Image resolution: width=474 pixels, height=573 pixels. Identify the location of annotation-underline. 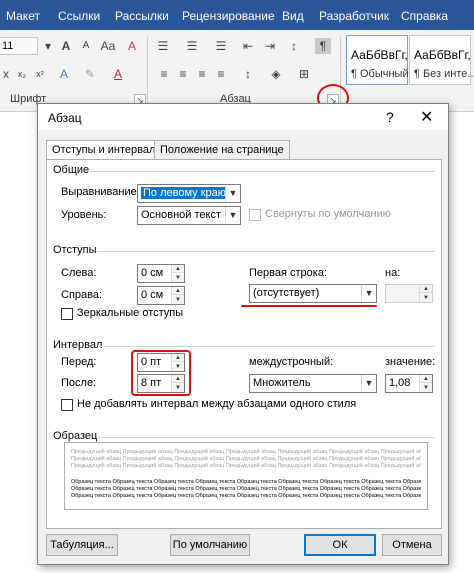
(309, 306).